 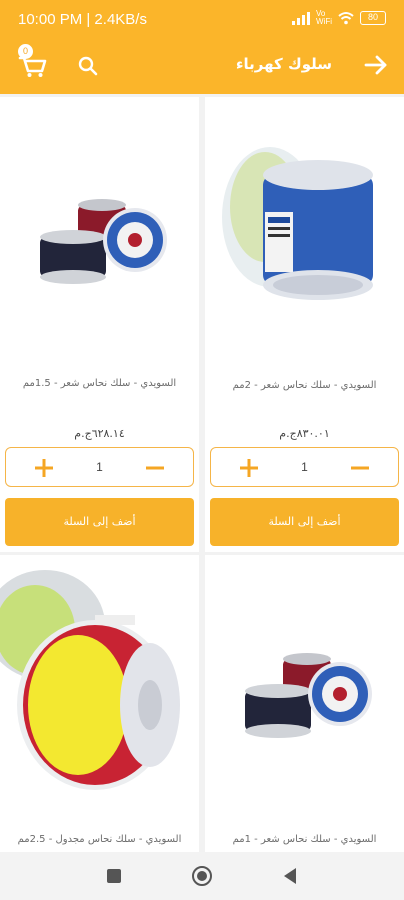 I want to click on search-button, so click(x=88, y=66).